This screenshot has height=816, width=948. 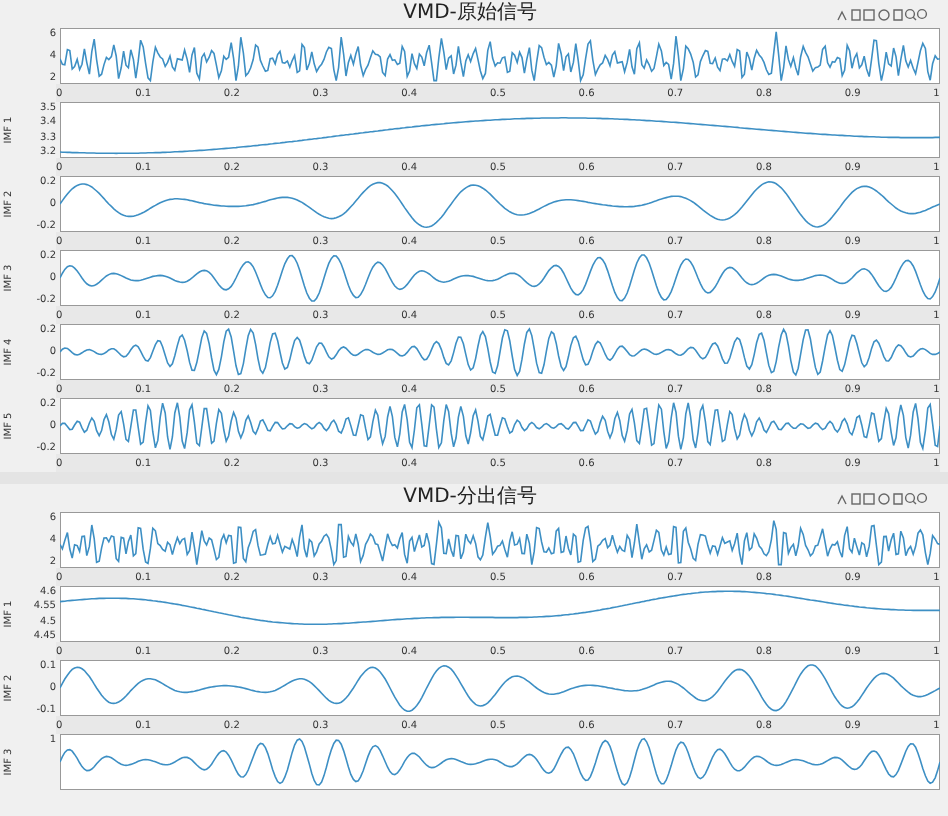 I want to click on figure-title: VMD-分出信号, so click(x=470, y=498).